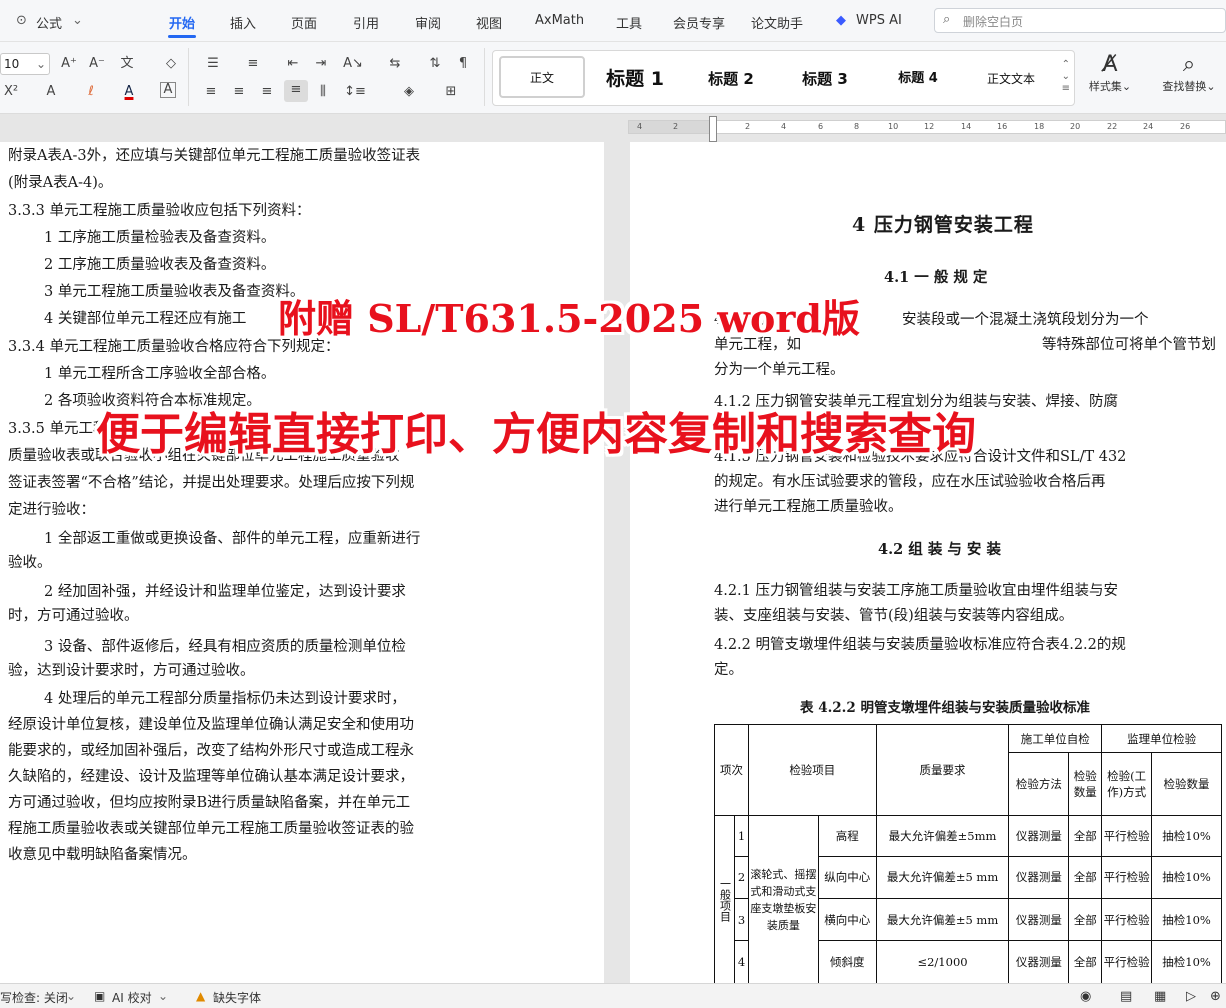  I want to click on formula-icon: ⊙, so click(21, 20).